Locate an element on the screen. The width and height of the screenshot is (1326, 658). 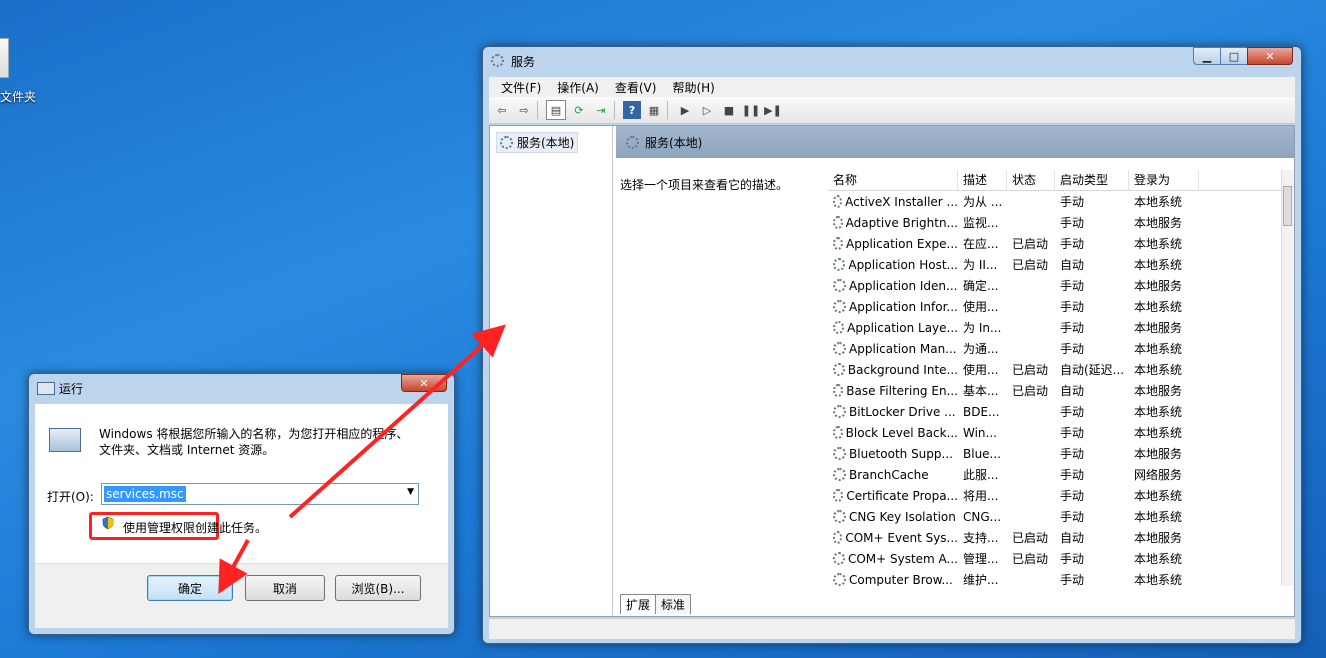
forward-icon: ⇨ is located at coordinates (524, 110).